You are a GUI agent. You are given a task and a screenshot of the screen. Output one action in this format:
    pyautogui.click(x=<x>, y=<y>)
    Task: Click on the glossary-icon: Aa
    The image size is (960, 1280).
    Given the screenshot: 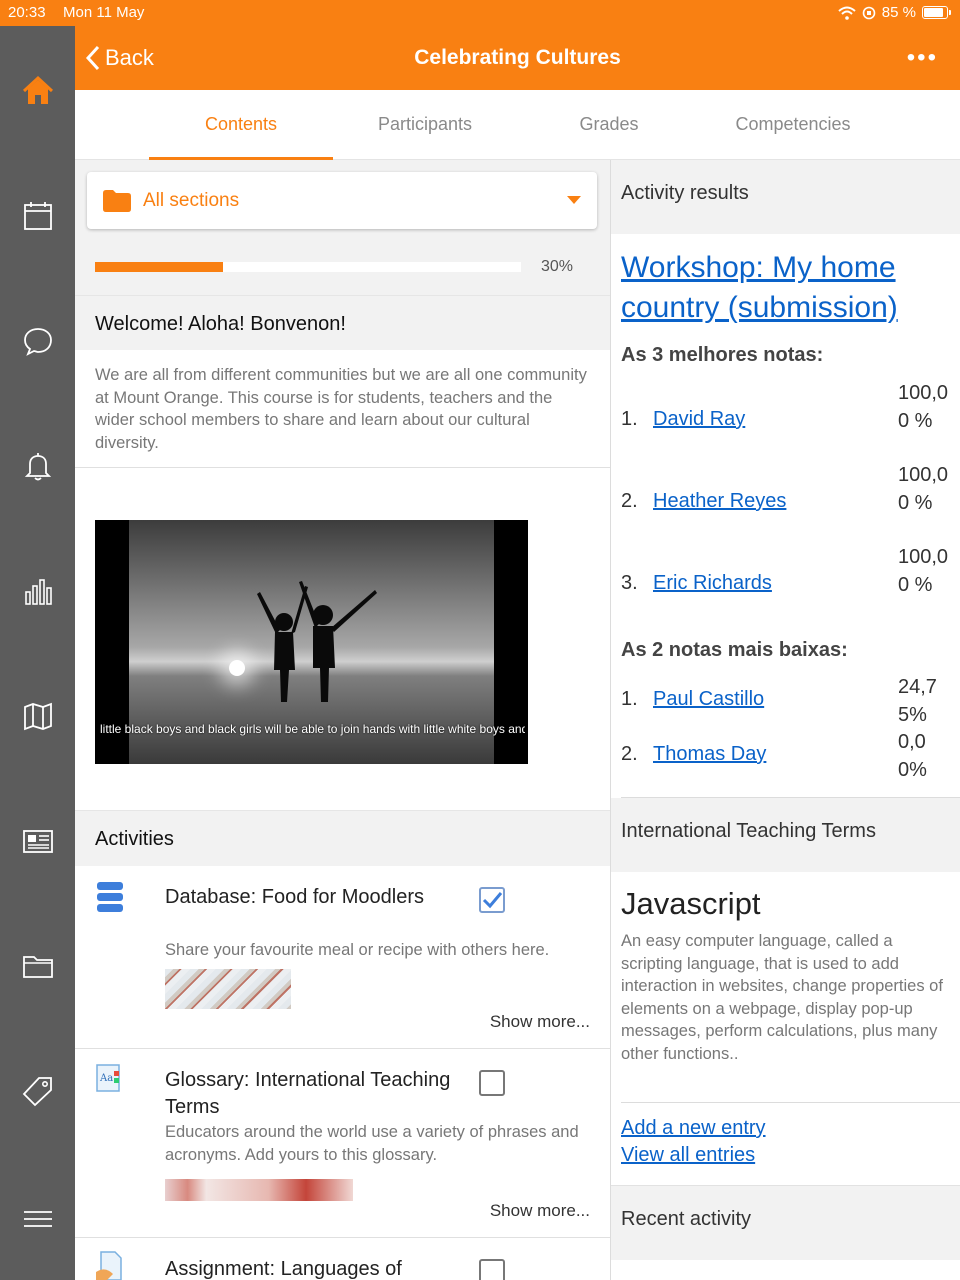 What is the action you would take?
    pyautogui.click(x=108, y=1078)
    